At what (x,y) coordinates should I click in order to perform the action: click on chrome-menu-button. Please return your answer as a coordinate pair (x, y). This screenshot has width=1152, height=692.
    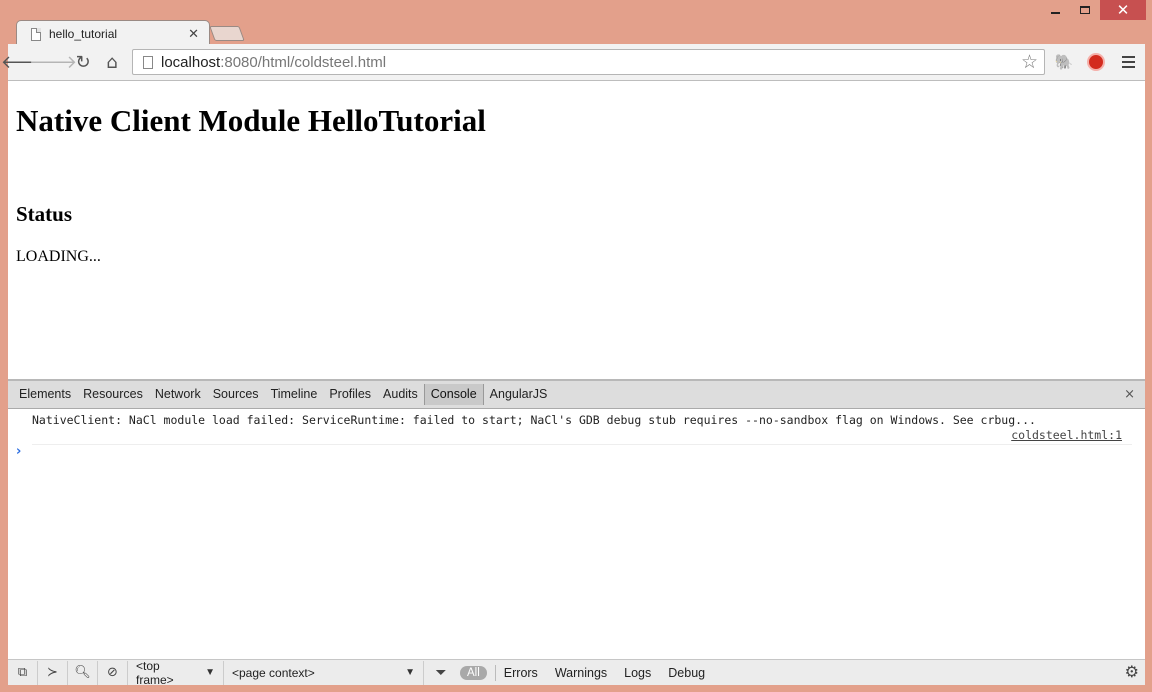
    Looking at the image, I should click on (1128, 62).